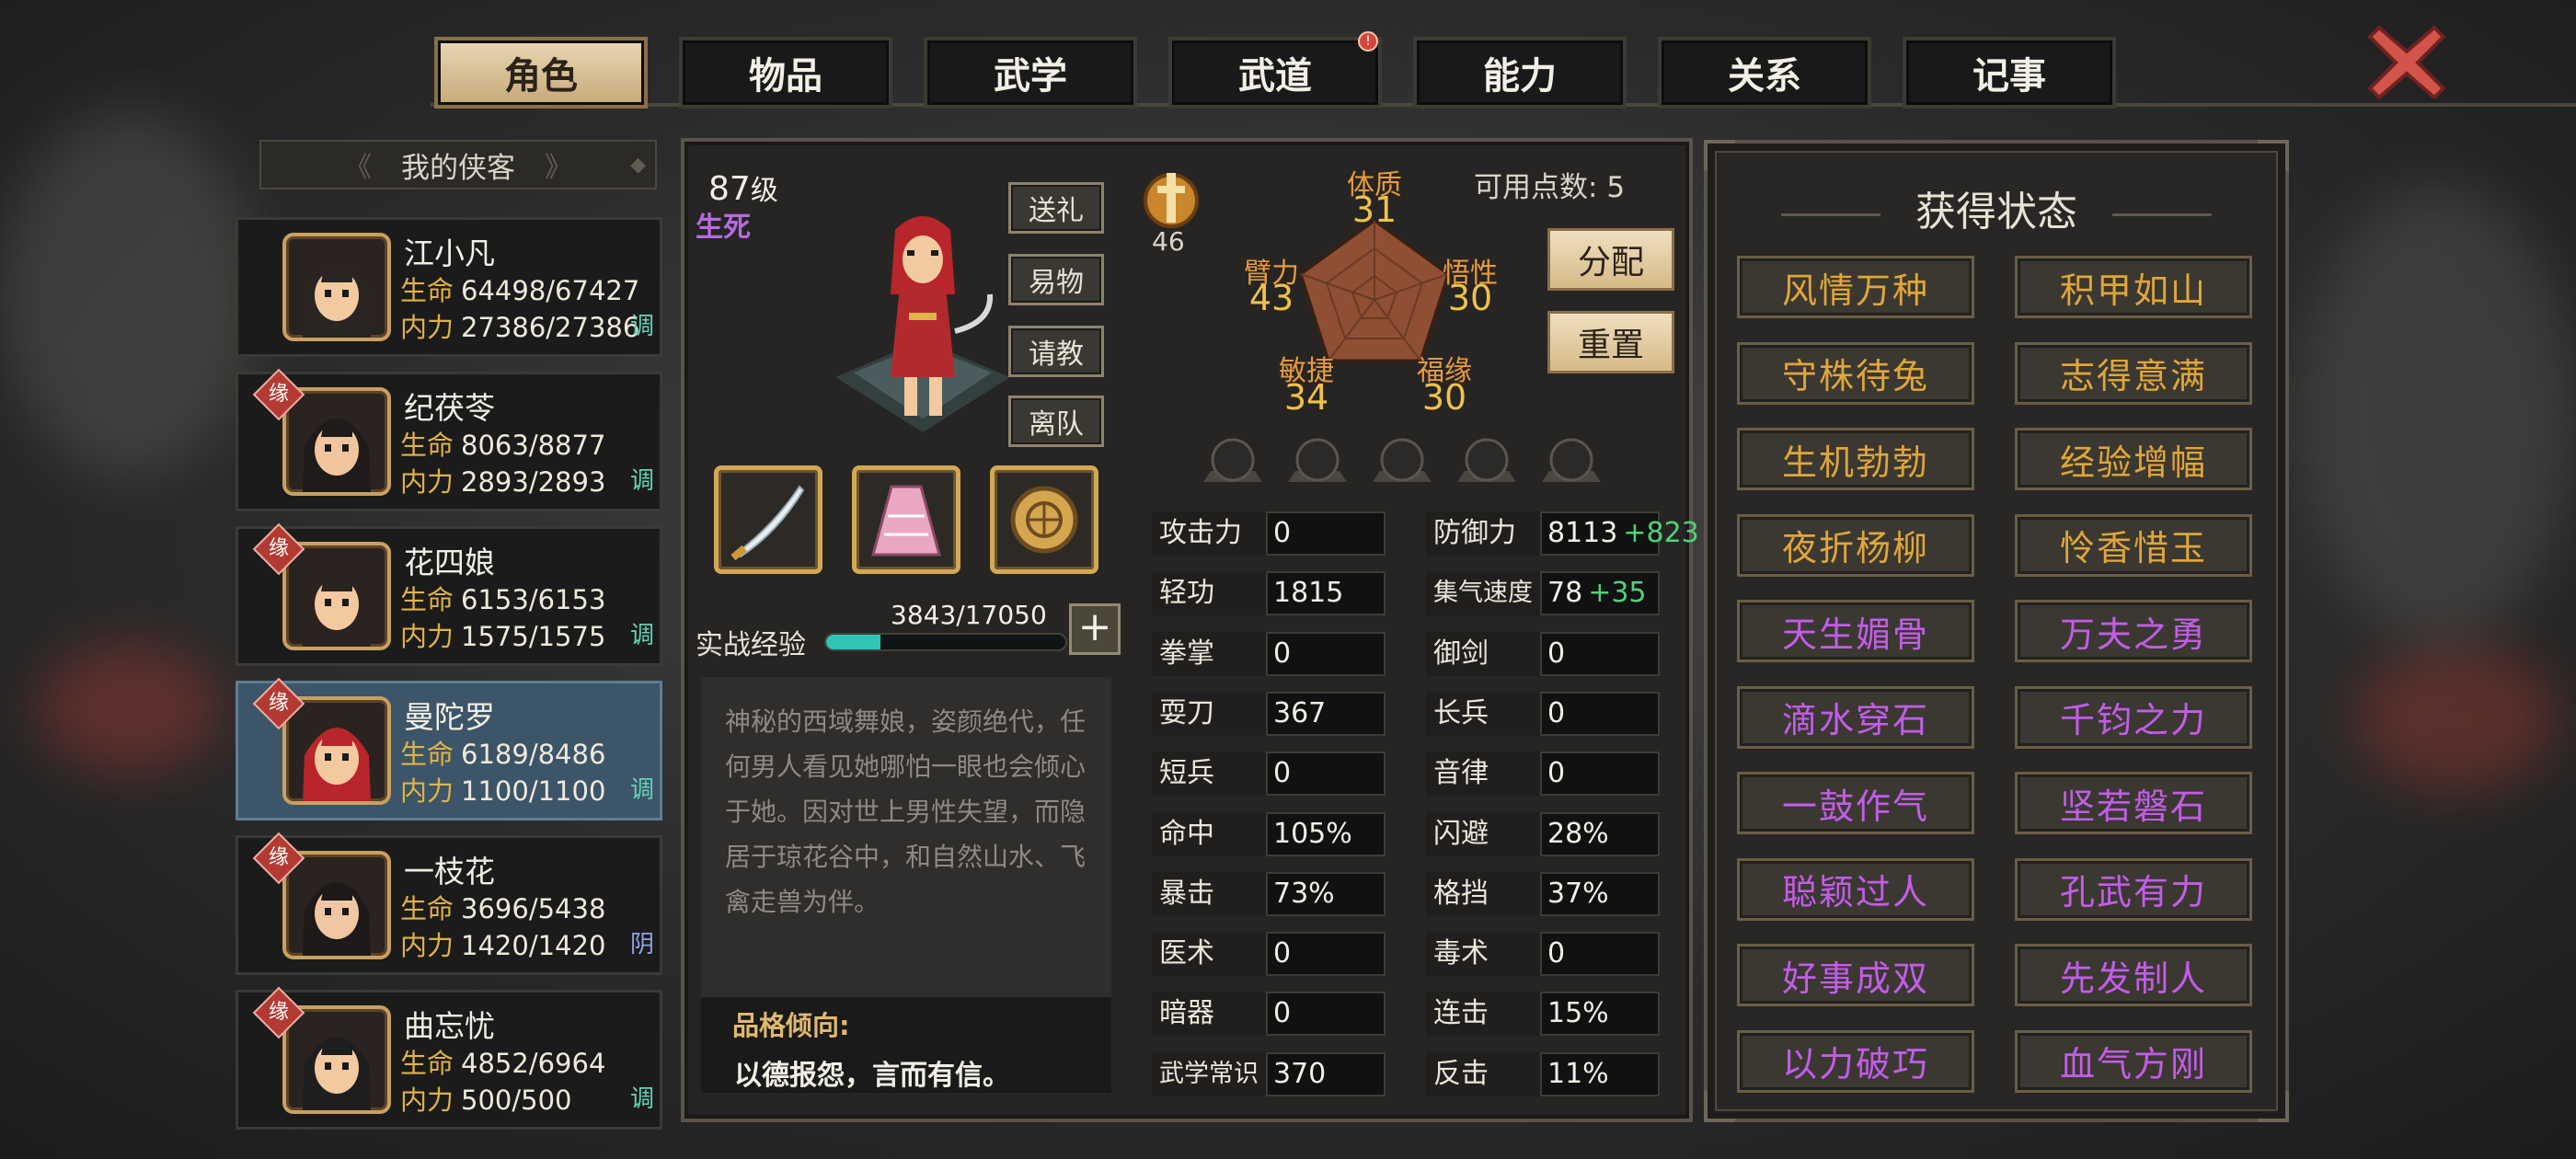 This screenshot has height=1159, width=2576. What do you see at coordinates (2133, 631) in the screenshot?
I see `status-effect-button: 万夫之勇` at bounding box center [2133, 631].